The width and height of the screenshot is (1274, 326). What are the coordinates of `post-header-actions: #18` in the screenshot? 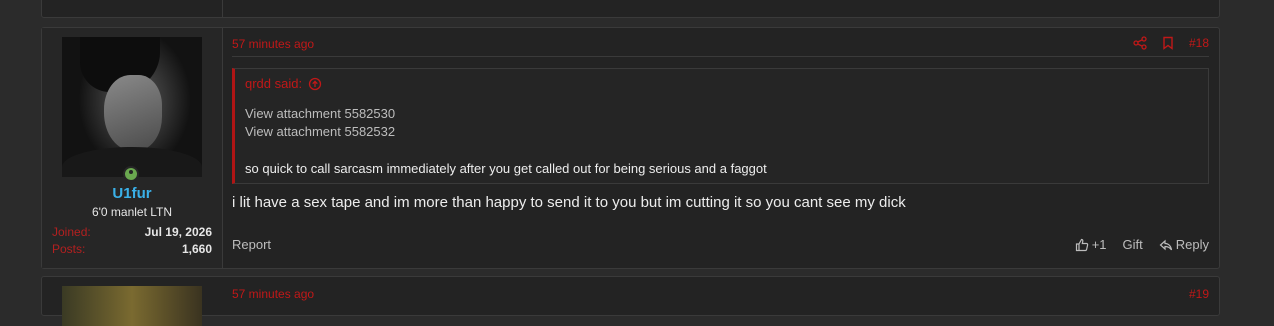 It's located at (1171, 43).